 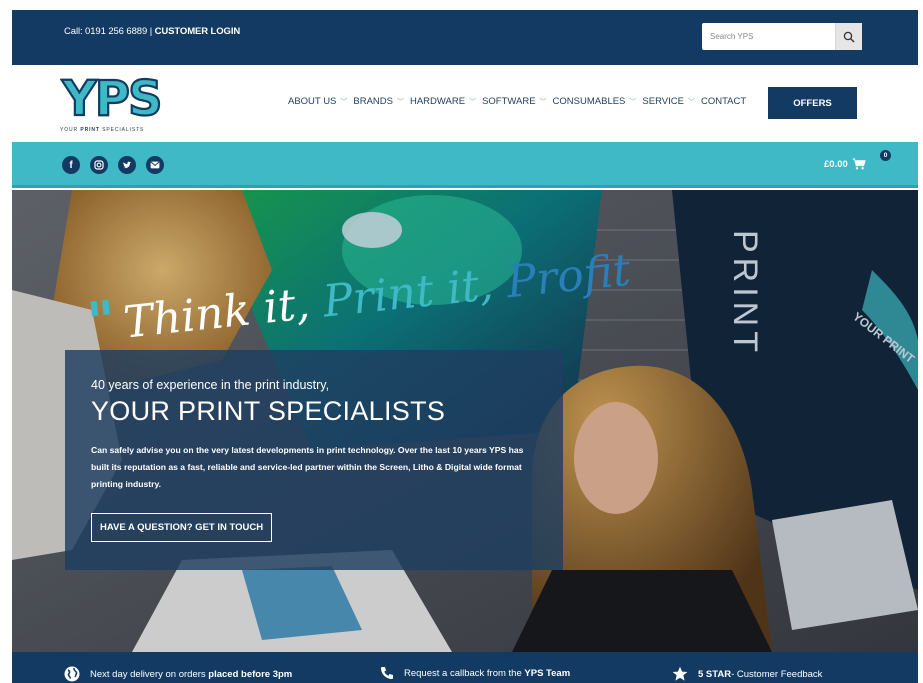 I want to click on email-icon, so click(x=155, y=165).